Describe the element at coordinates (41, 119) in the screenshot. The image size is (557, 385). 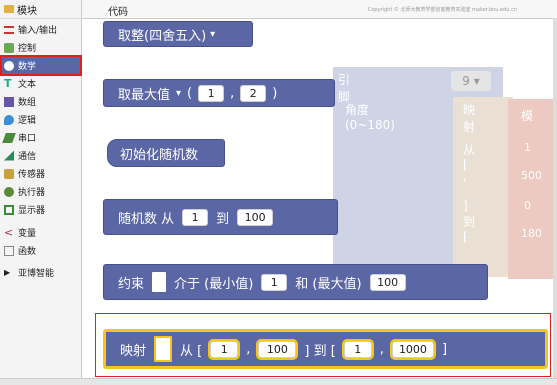
I see `category-logic: 逻辑` at that location.